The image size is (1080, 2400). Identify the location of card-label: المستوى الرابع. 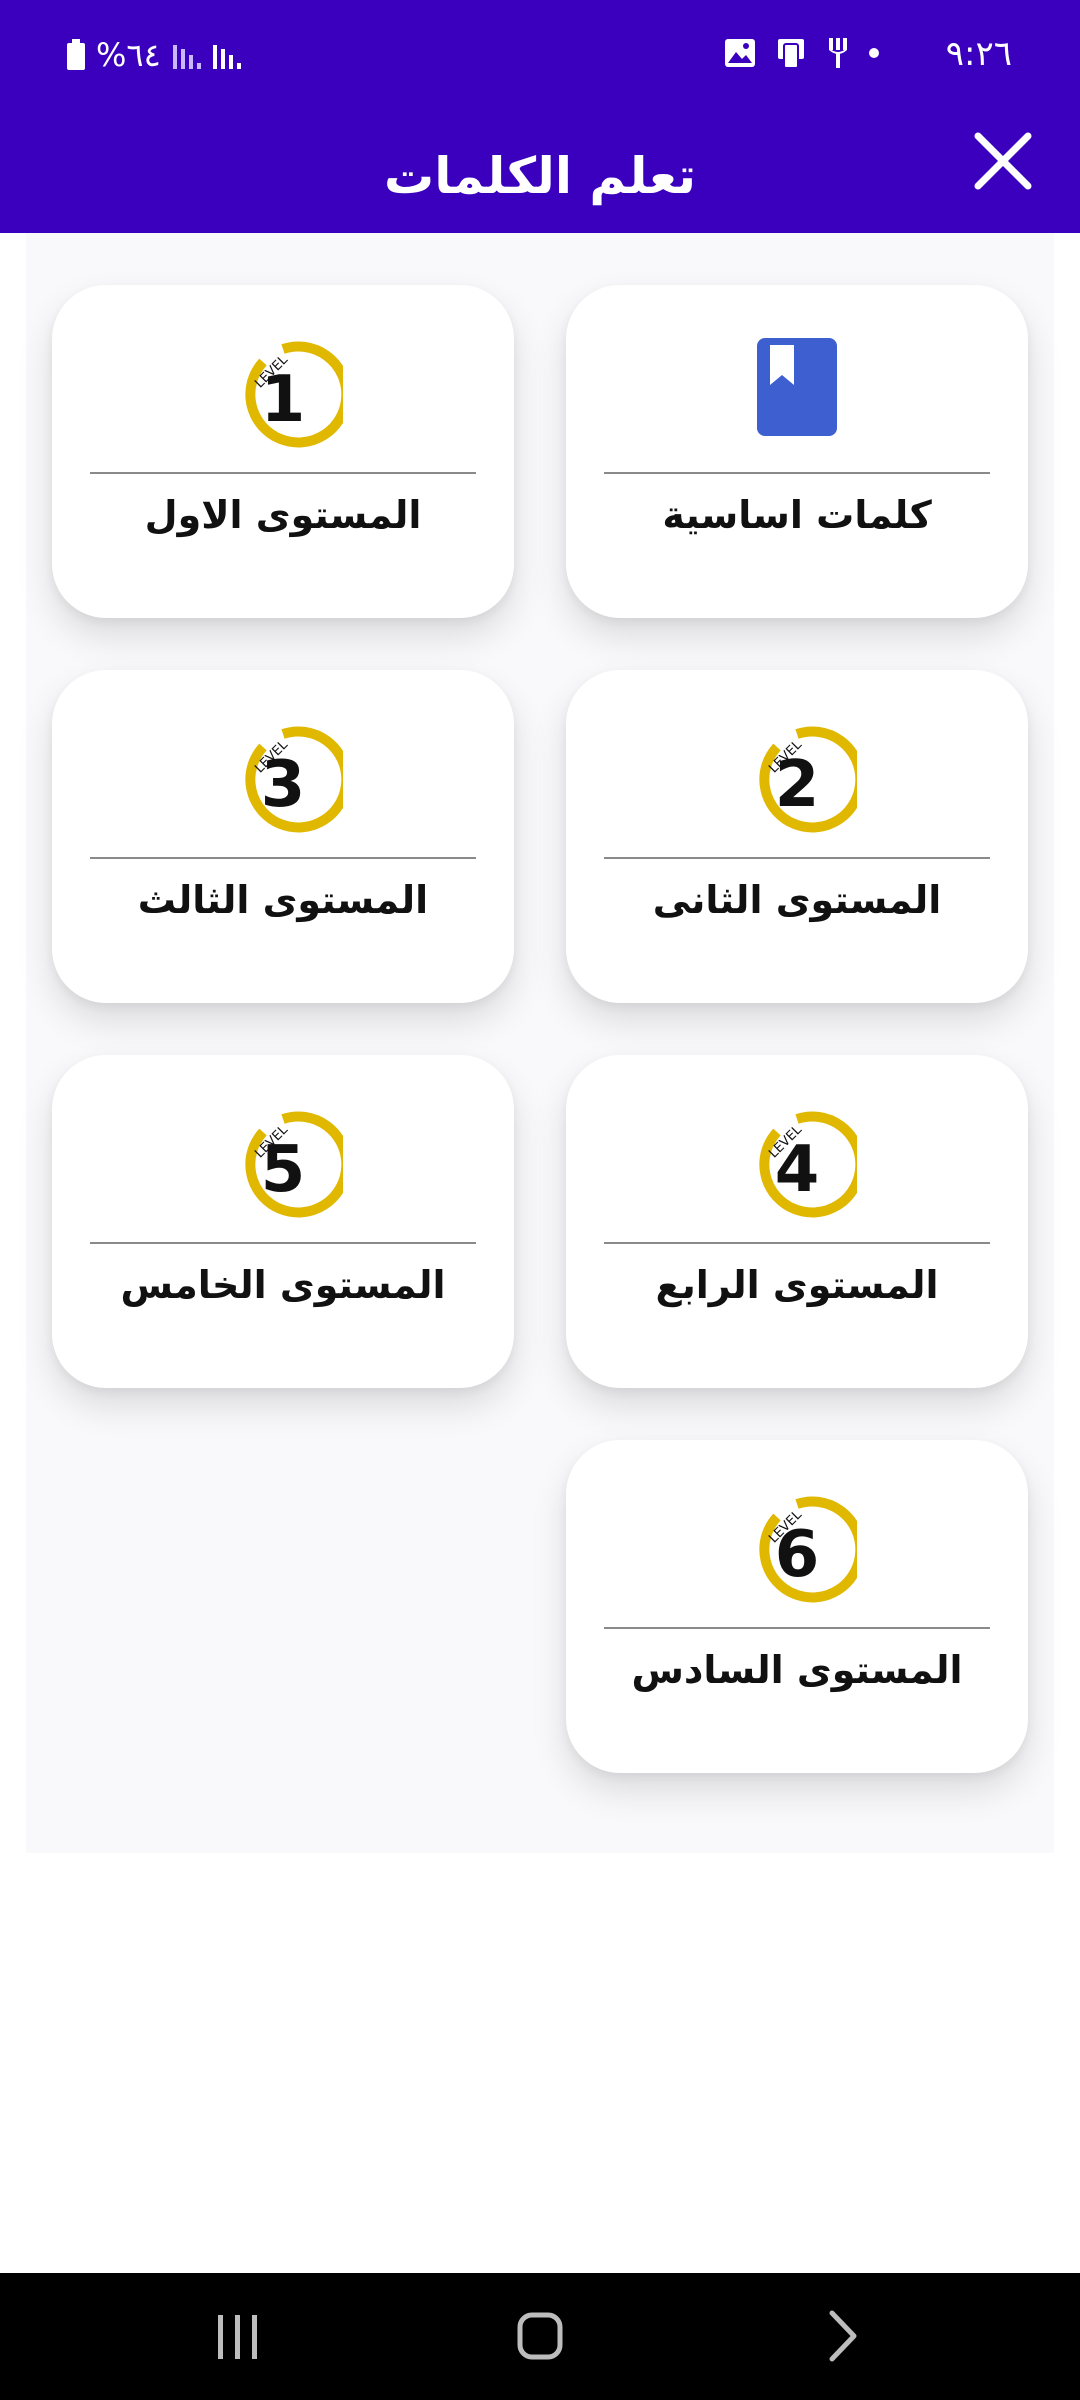
(797, 1285).